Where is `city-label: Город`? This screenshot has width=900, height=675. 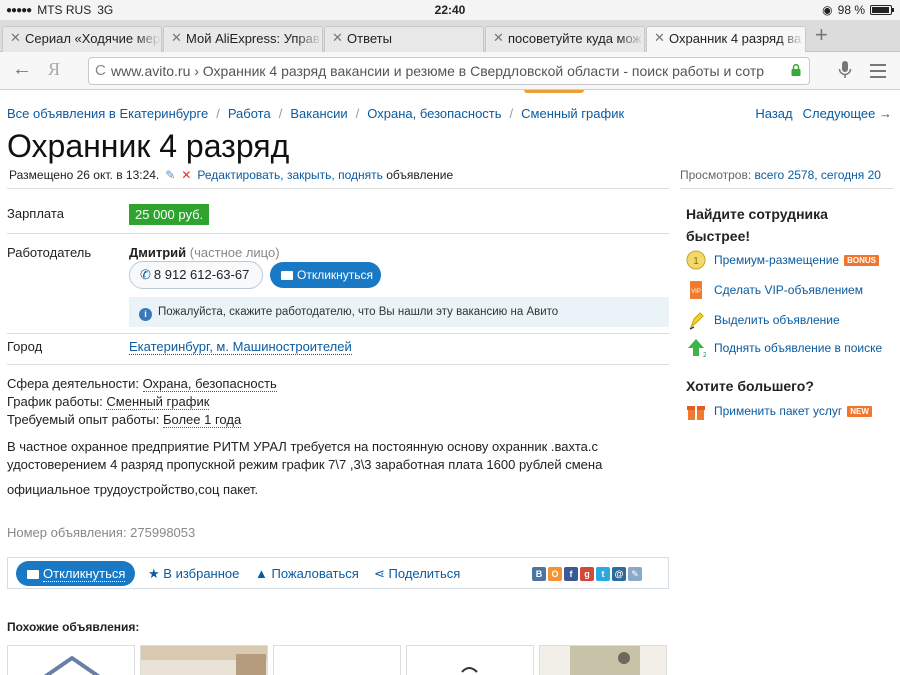
city-label: Город is located at coordinates (25, 346).